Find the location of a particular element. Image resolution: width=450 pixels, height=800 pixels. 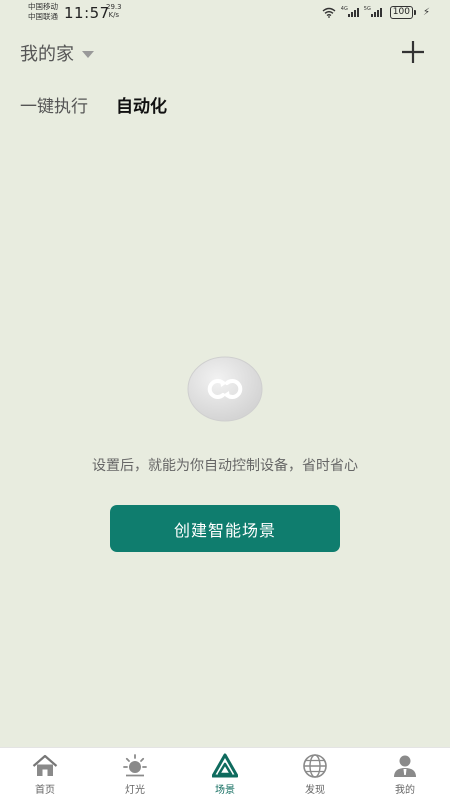

sim2-tag: 5G is located at coordinates (367, 9).